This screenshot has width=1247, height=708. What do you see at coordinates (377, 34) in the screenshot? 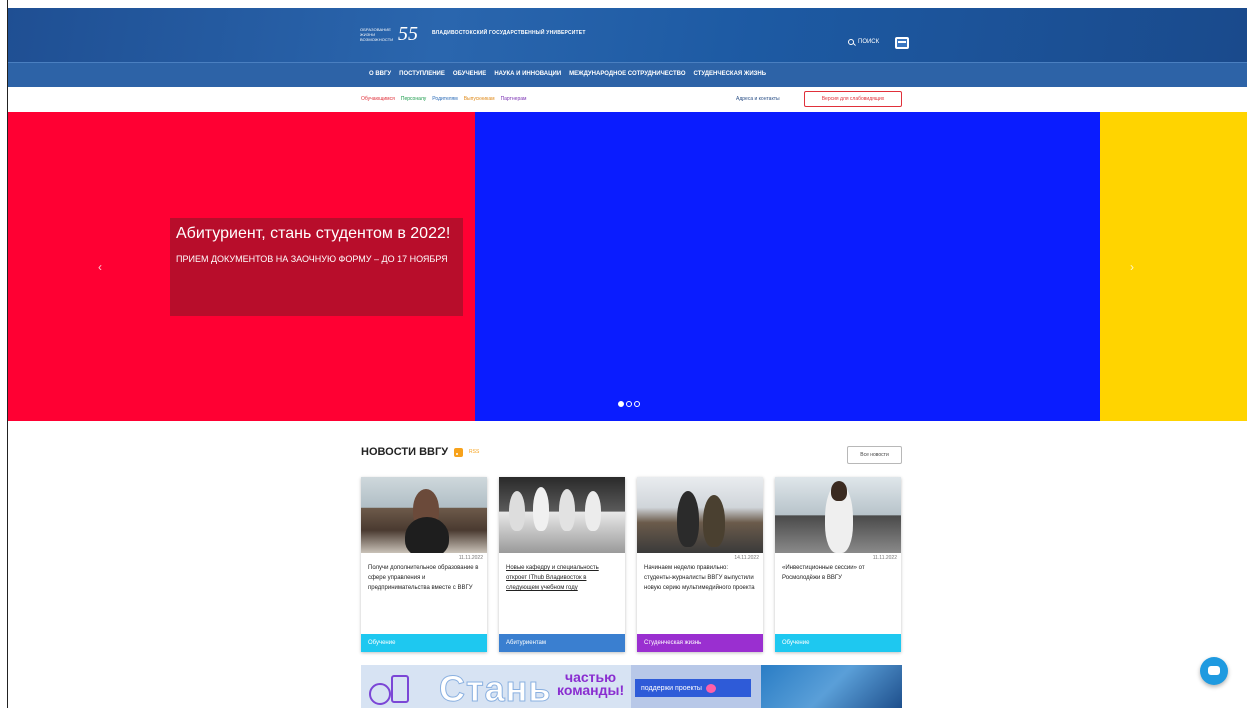
I see `logo-tagline: образование жизни возможности` at bounding box center [377, 34].